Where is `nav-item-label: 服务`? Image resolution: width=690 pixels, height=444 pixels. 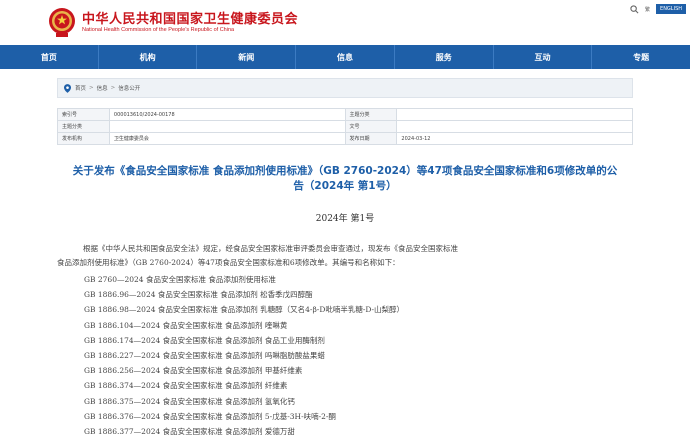
nav-item-label: 服务 is located at coordinates (443, 57).